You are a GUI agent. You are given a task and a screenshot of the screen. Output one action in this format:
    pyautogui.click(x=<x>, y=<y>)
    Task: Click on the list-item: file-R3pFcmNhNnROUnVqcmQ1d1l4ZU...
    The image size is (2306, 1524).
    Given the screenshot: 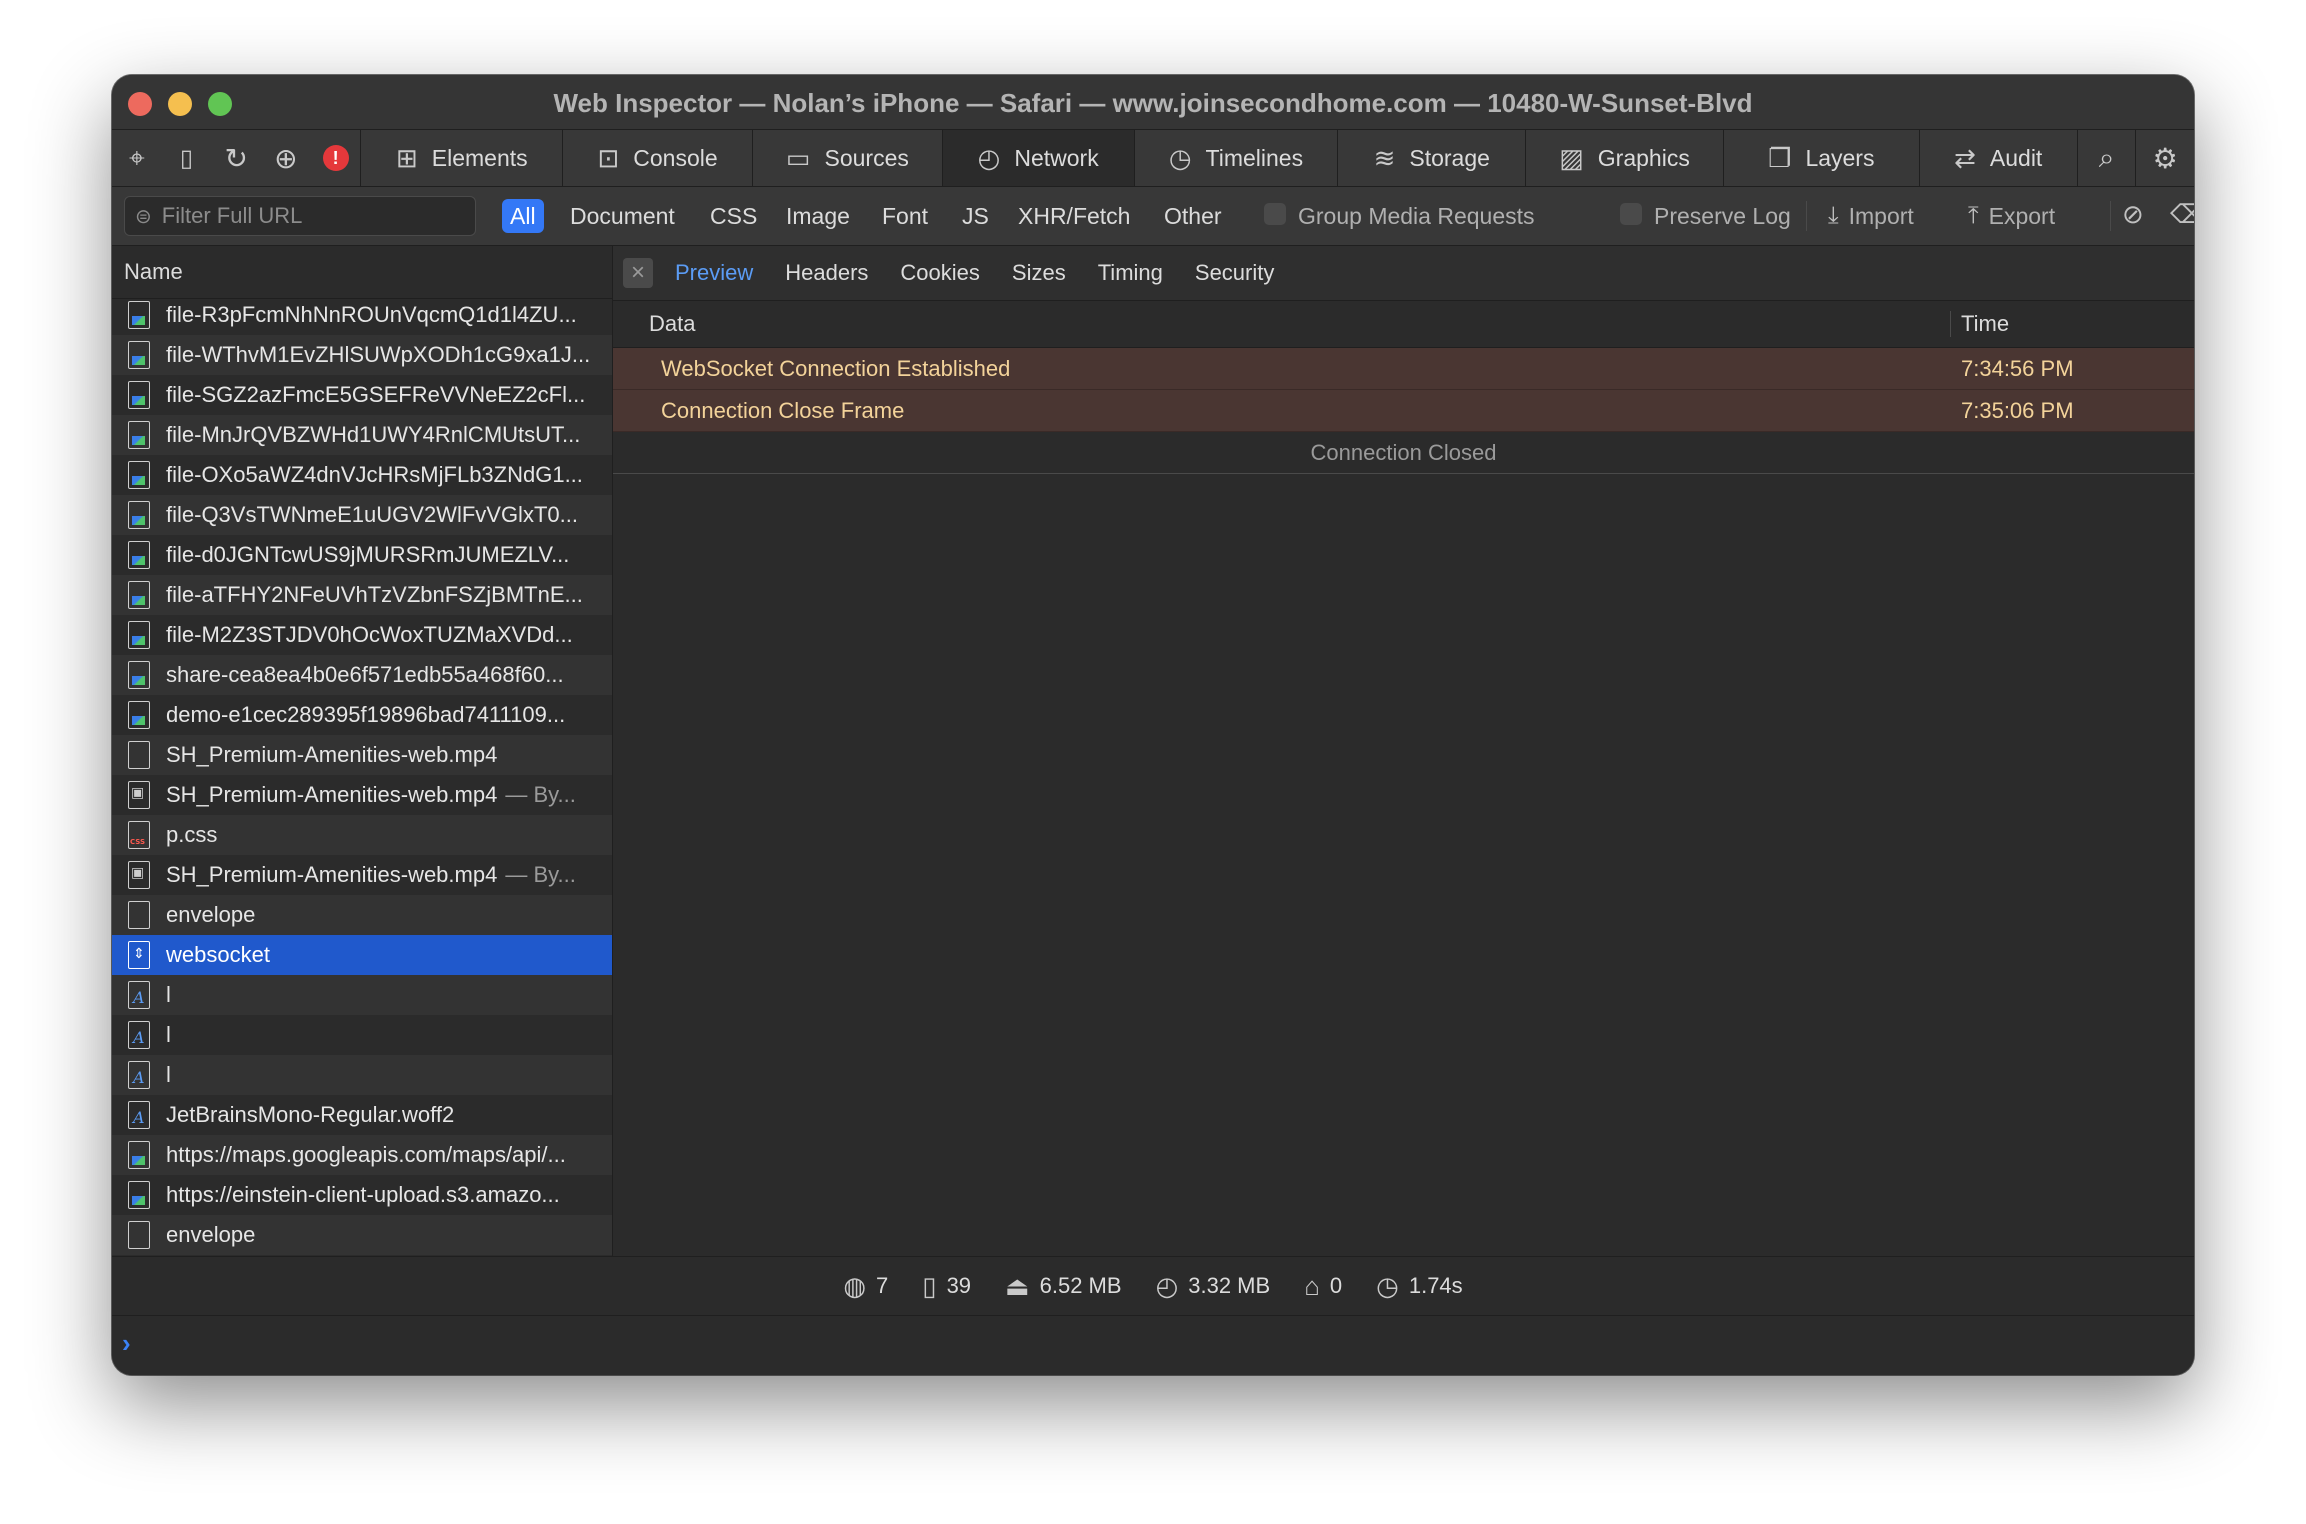 What is the action you would take?
    pyautogui.click(x=362, y=315)
    